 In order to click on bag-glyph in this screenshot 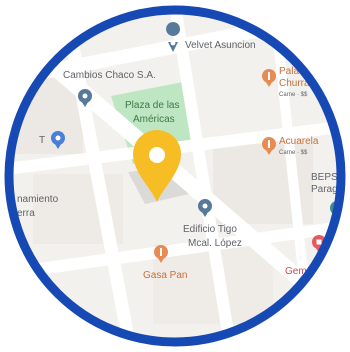, I will do `click(319, 242)`.